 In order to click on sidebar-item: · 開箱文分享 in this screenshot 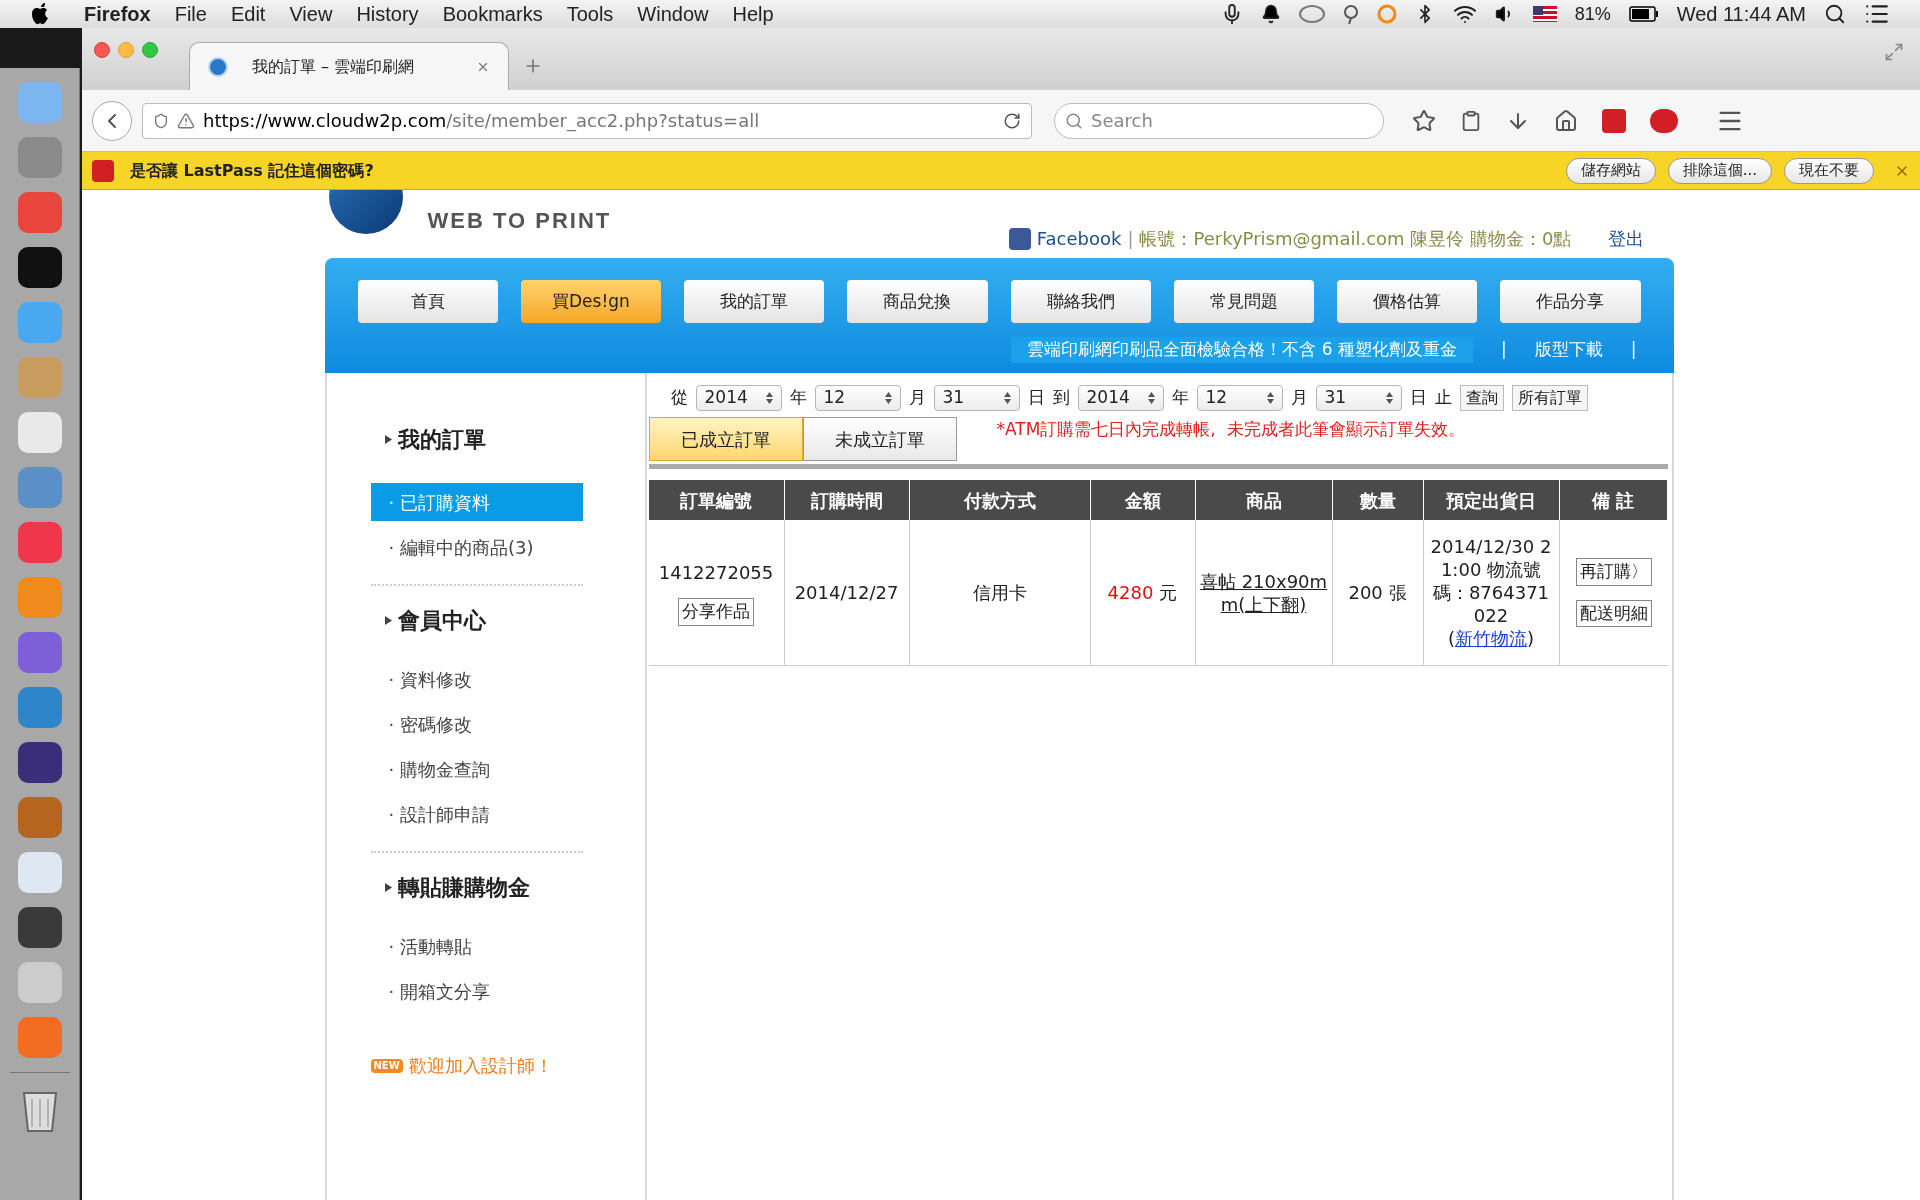, I will do `click(476, 991)`.